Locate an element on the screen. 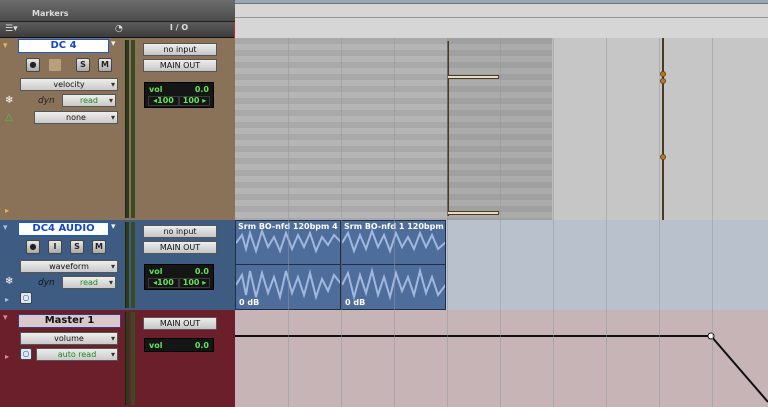 This screenshot has height=407, width=768. track-view-selector: volume is located at coordinates (69, 338).